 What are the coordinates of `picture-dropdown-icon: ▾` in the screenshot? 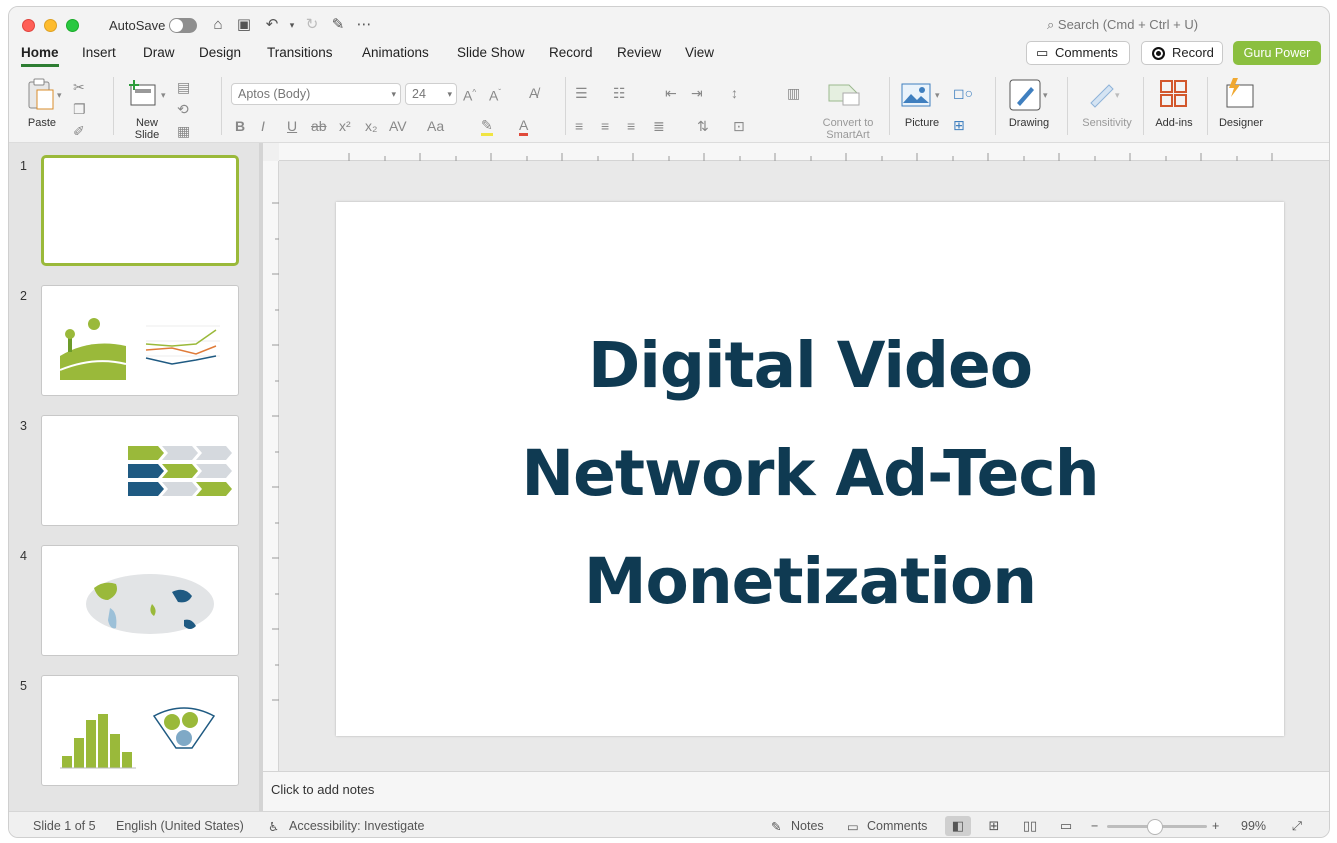 It's located at (937, 95).